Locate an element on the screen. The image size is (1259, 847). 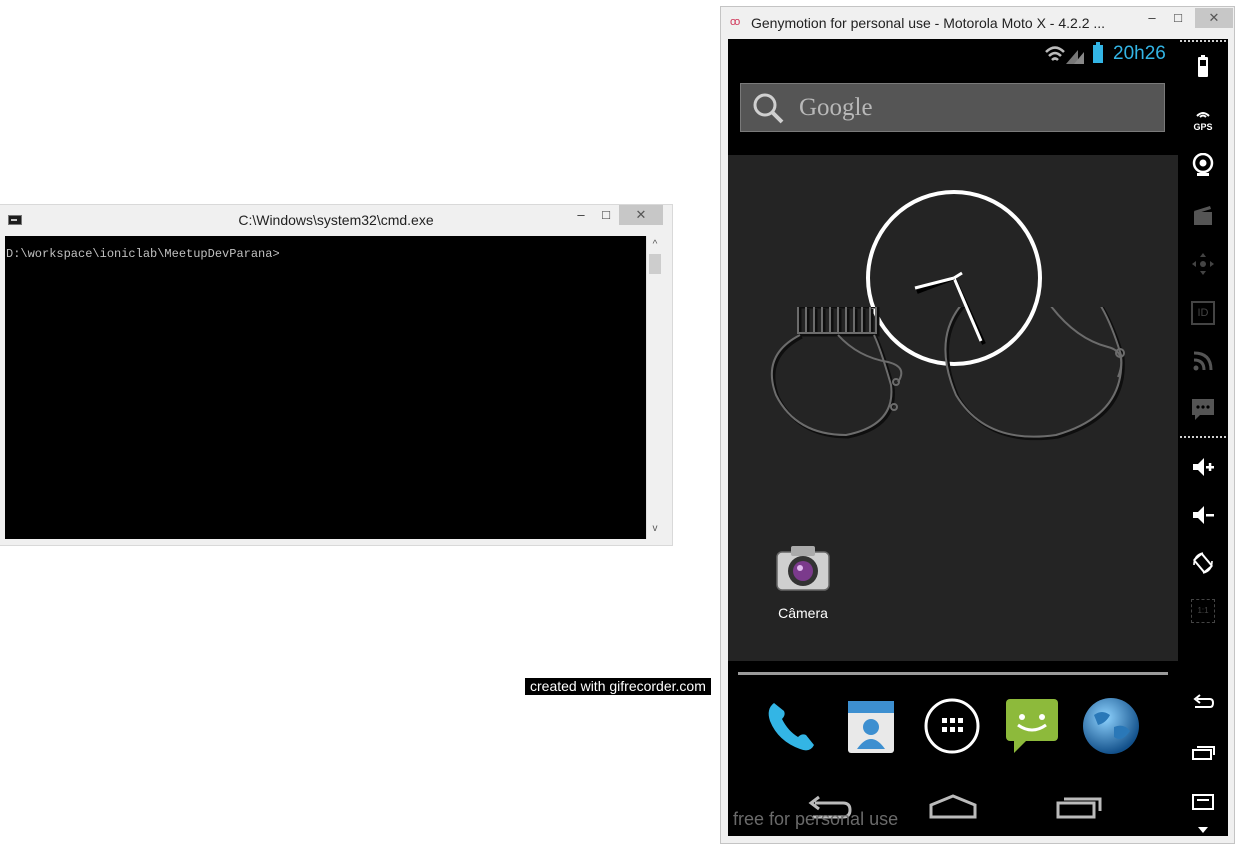
cmd-titlebar: C:\Windows\system32\cmd.exe – □ ✕ is located at coordinates (336, 220).